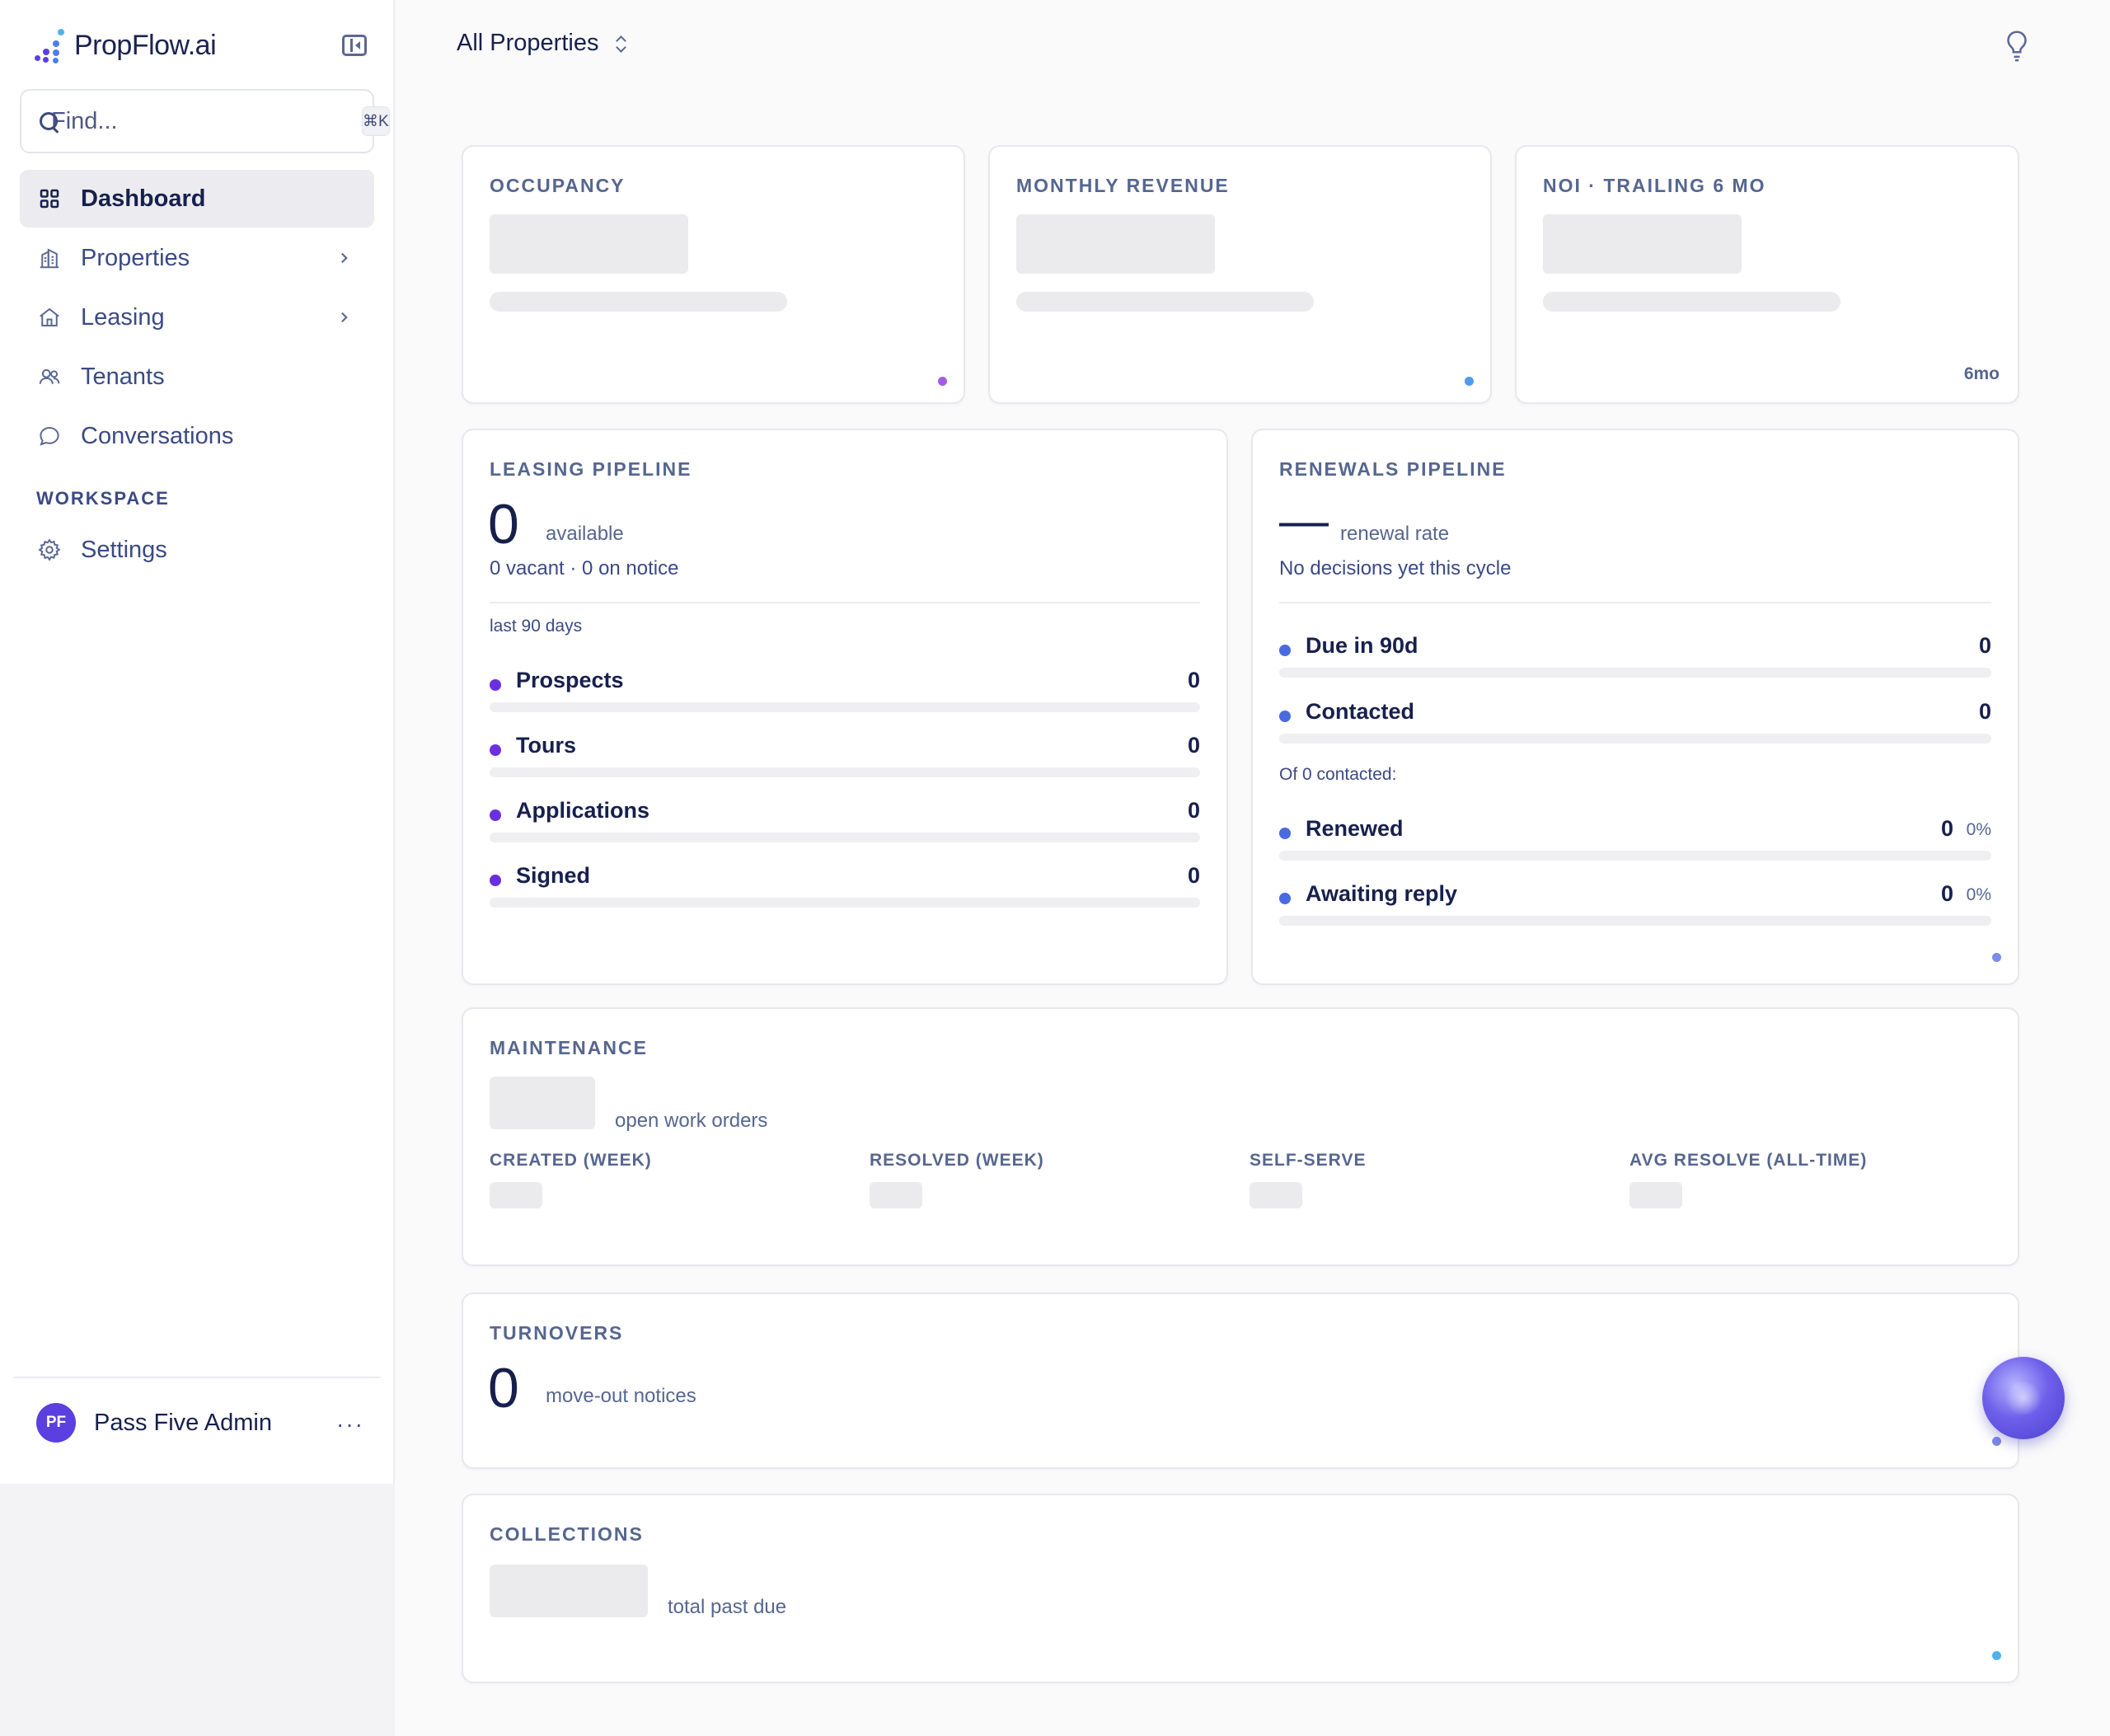 The width and height of the screenshot is (2110, 1736). Describe the element at coordinates (1748, 1160) in the screenshot. I see `stat-label: AVG RESOLVE (ALL-TIME)` at that location.